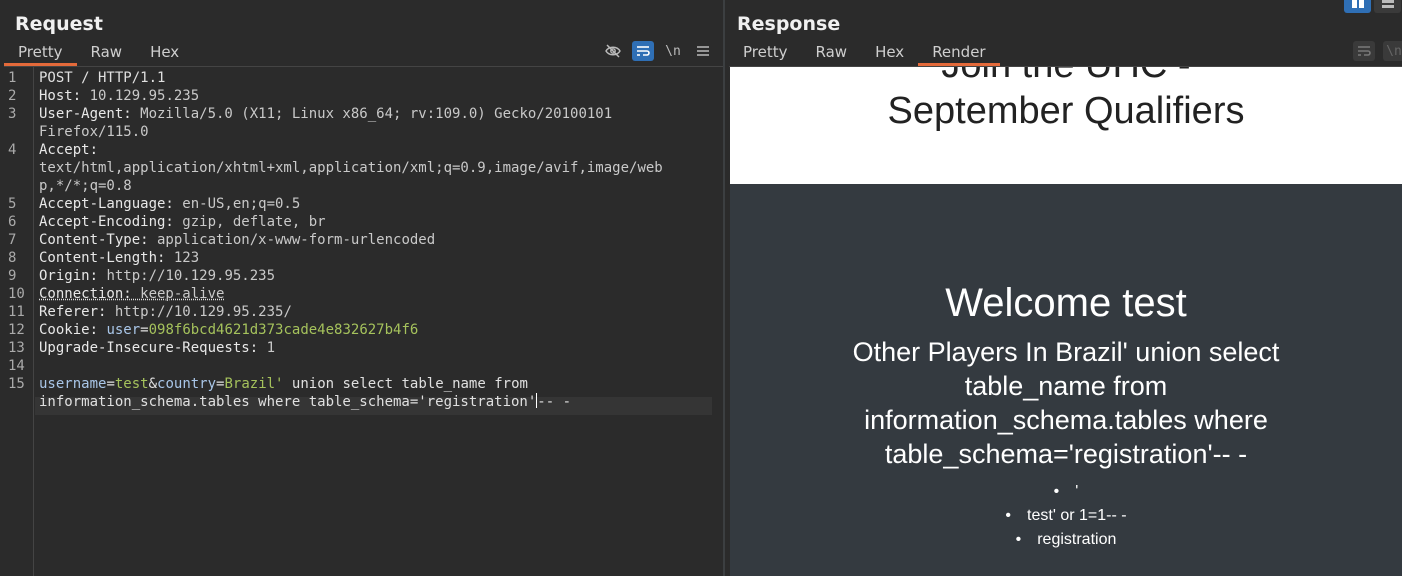 The image size is (1402, 576). Describe the element at coordinates (69, 150) in the screenshot. I see `code-line: Accept:` at that location.